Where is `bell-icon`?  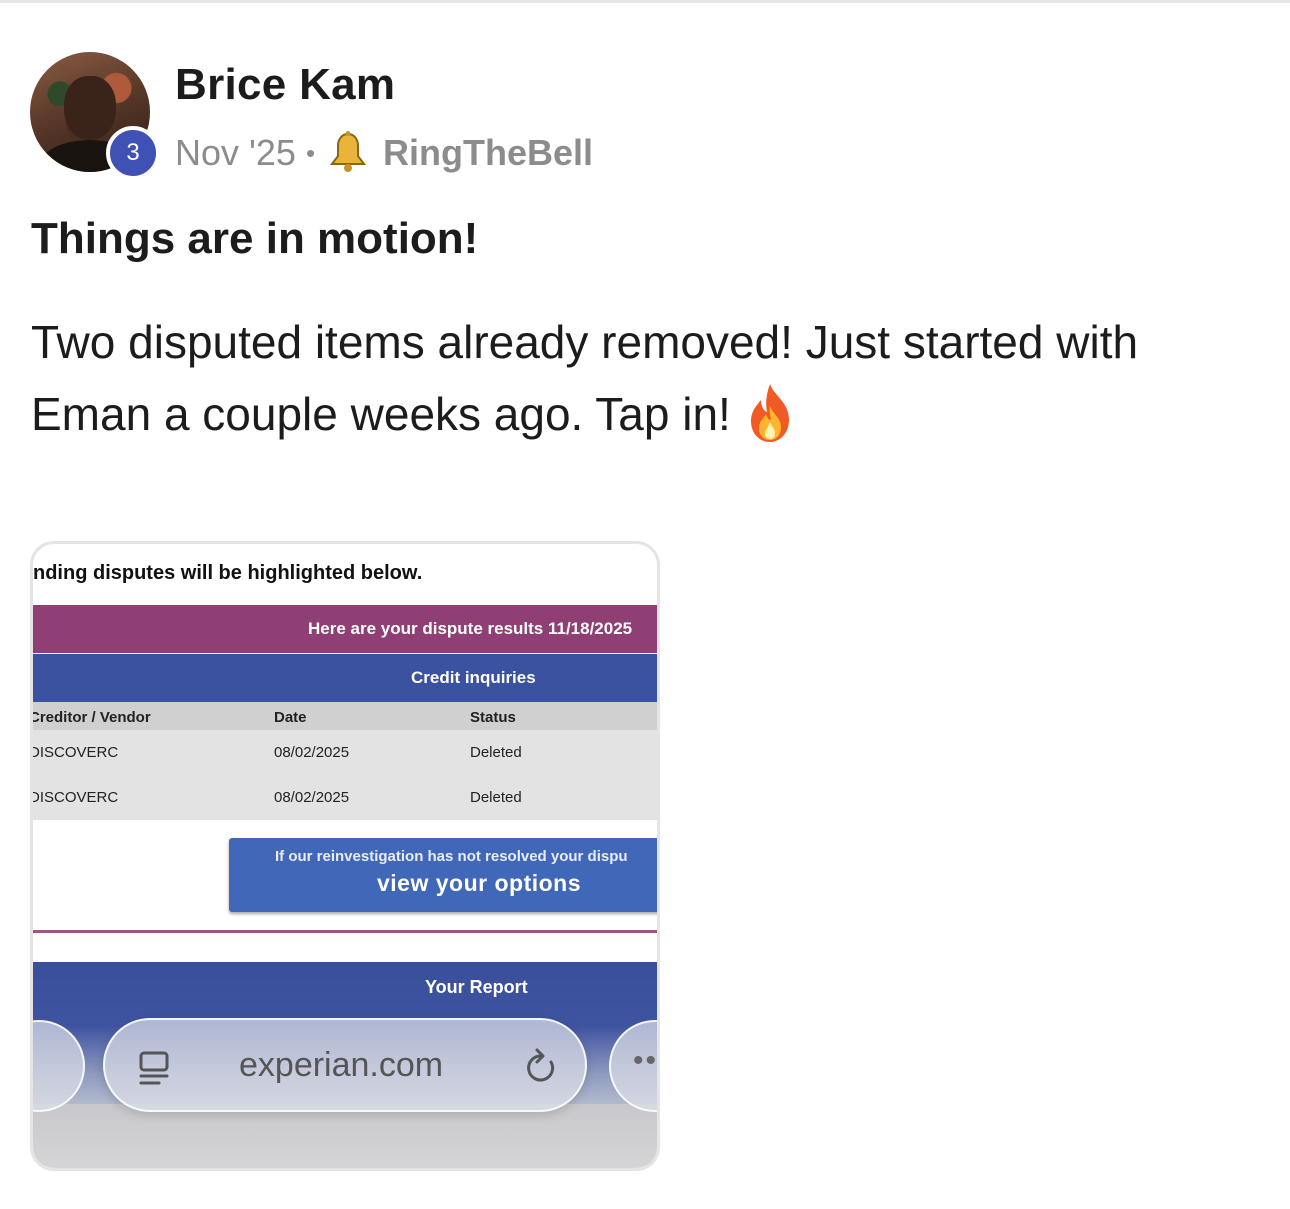 bell-icon is located at coordinates (348, 151).